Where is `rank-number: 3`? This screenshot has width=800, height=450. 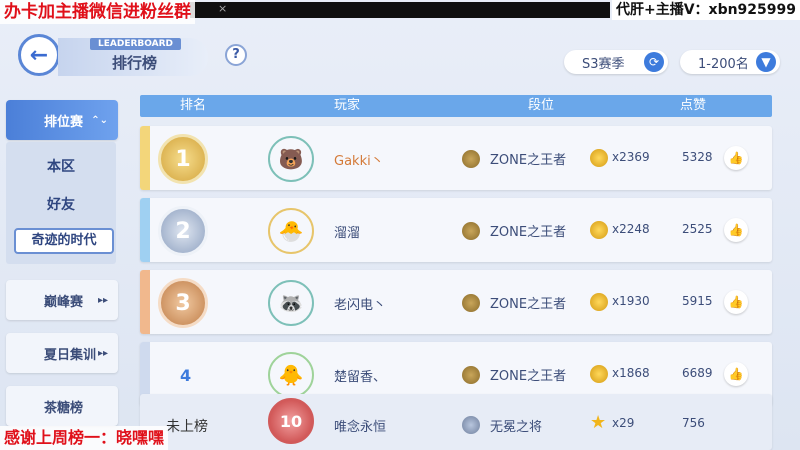
rank-number: 3 is located at coordinates (183, 303).